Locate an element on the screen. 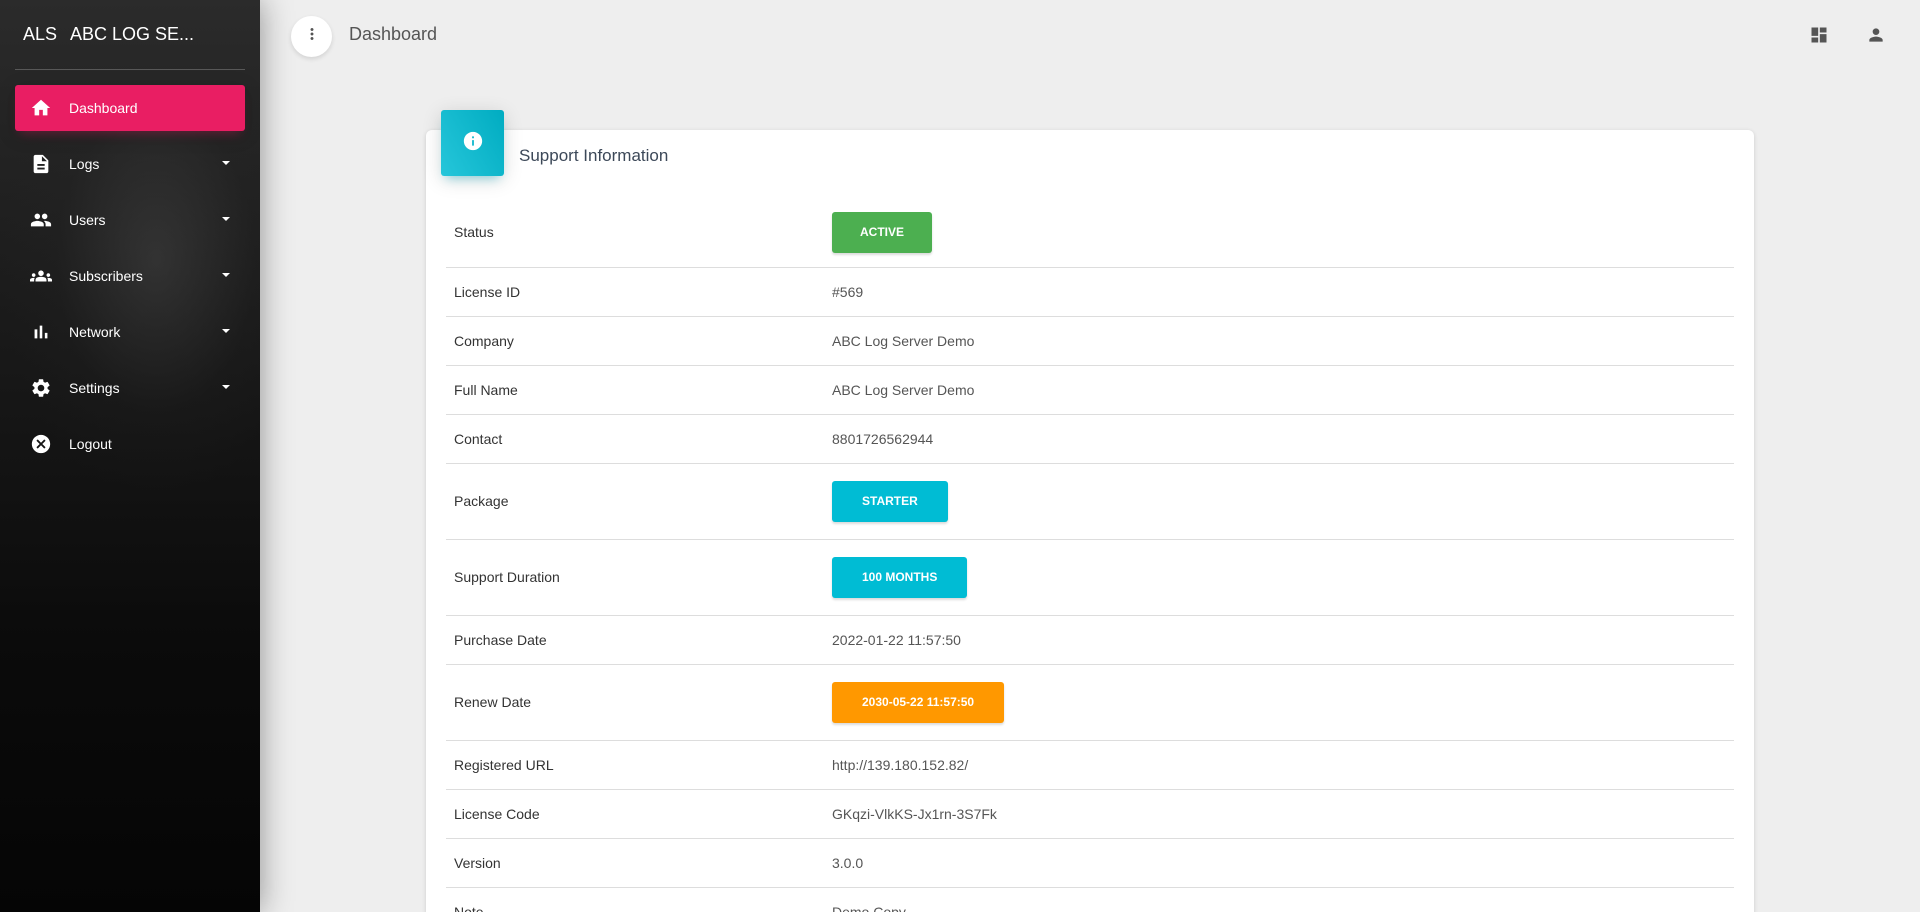 The image size is (1920, 912). cancel-icon is located at coordinates (41, 444).